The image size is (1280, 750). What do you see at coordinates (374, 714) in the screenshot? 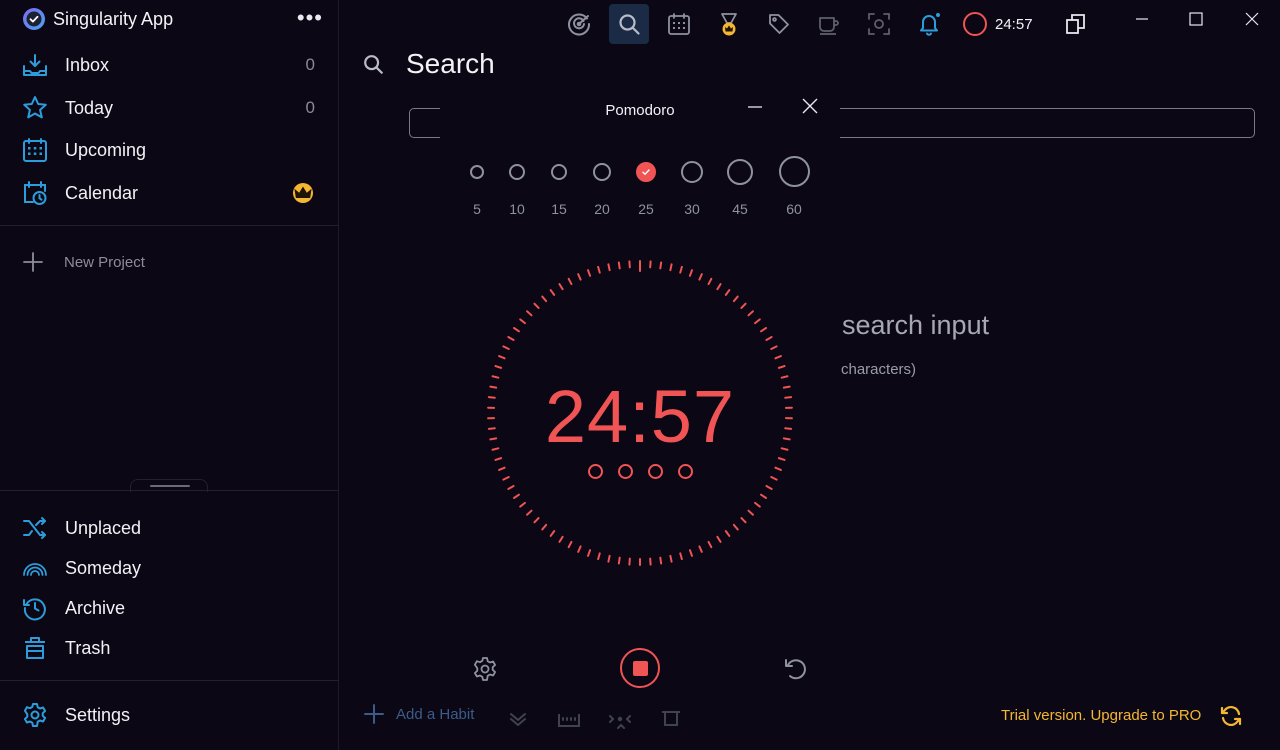
I see `plus-icon` at bounding box center [374, 714].